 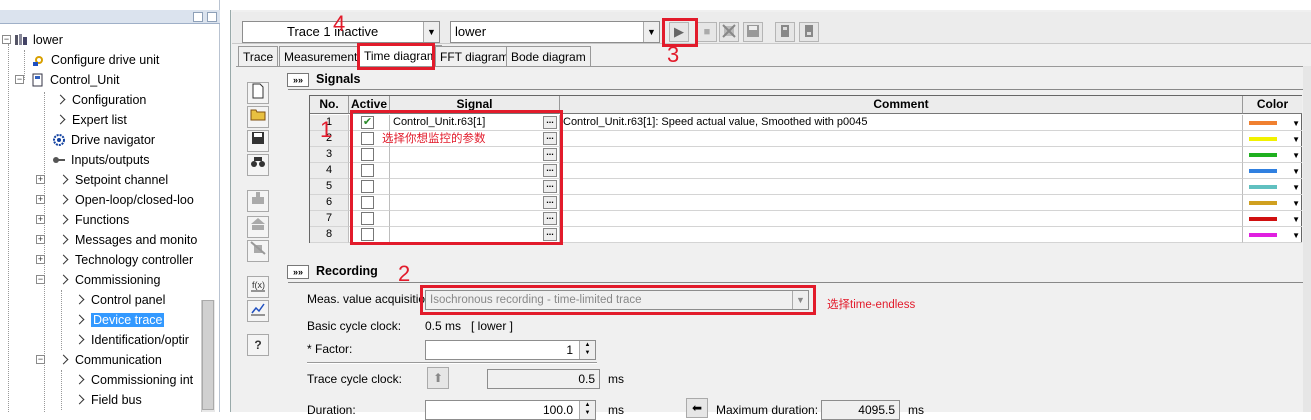 I want to click on tree-item-inputs-outputs: Inputs/outputs, so click(x=101, y=160).